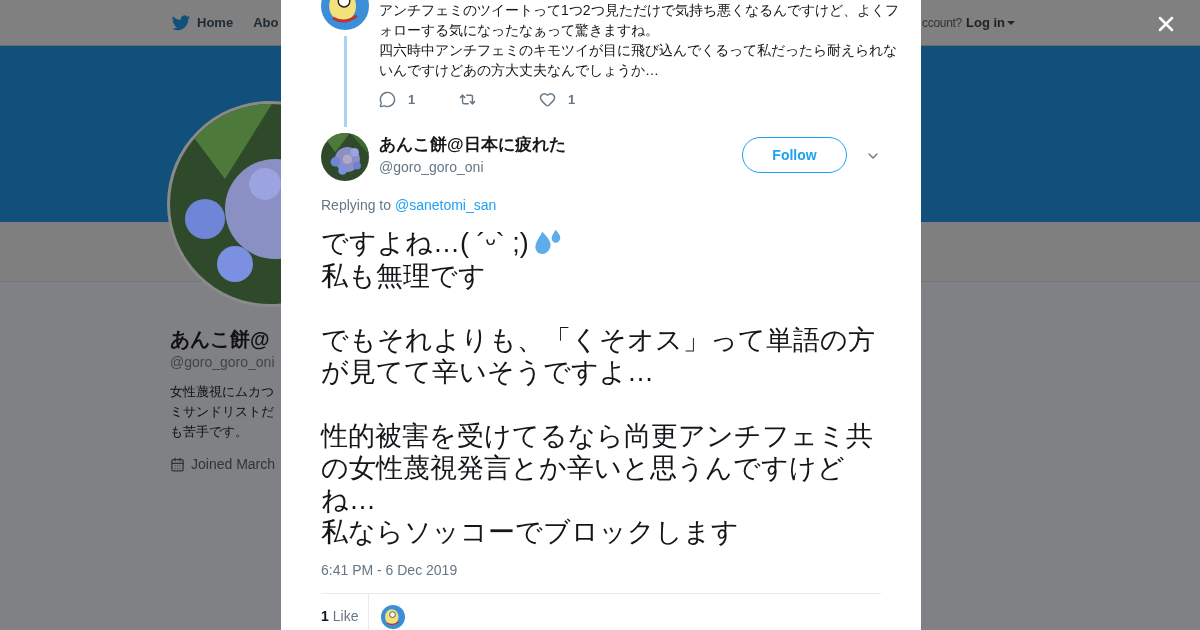 This screenshot has width=1200, height=630. I want to click on profile-name: あんこ餅@, so click(220, 339).